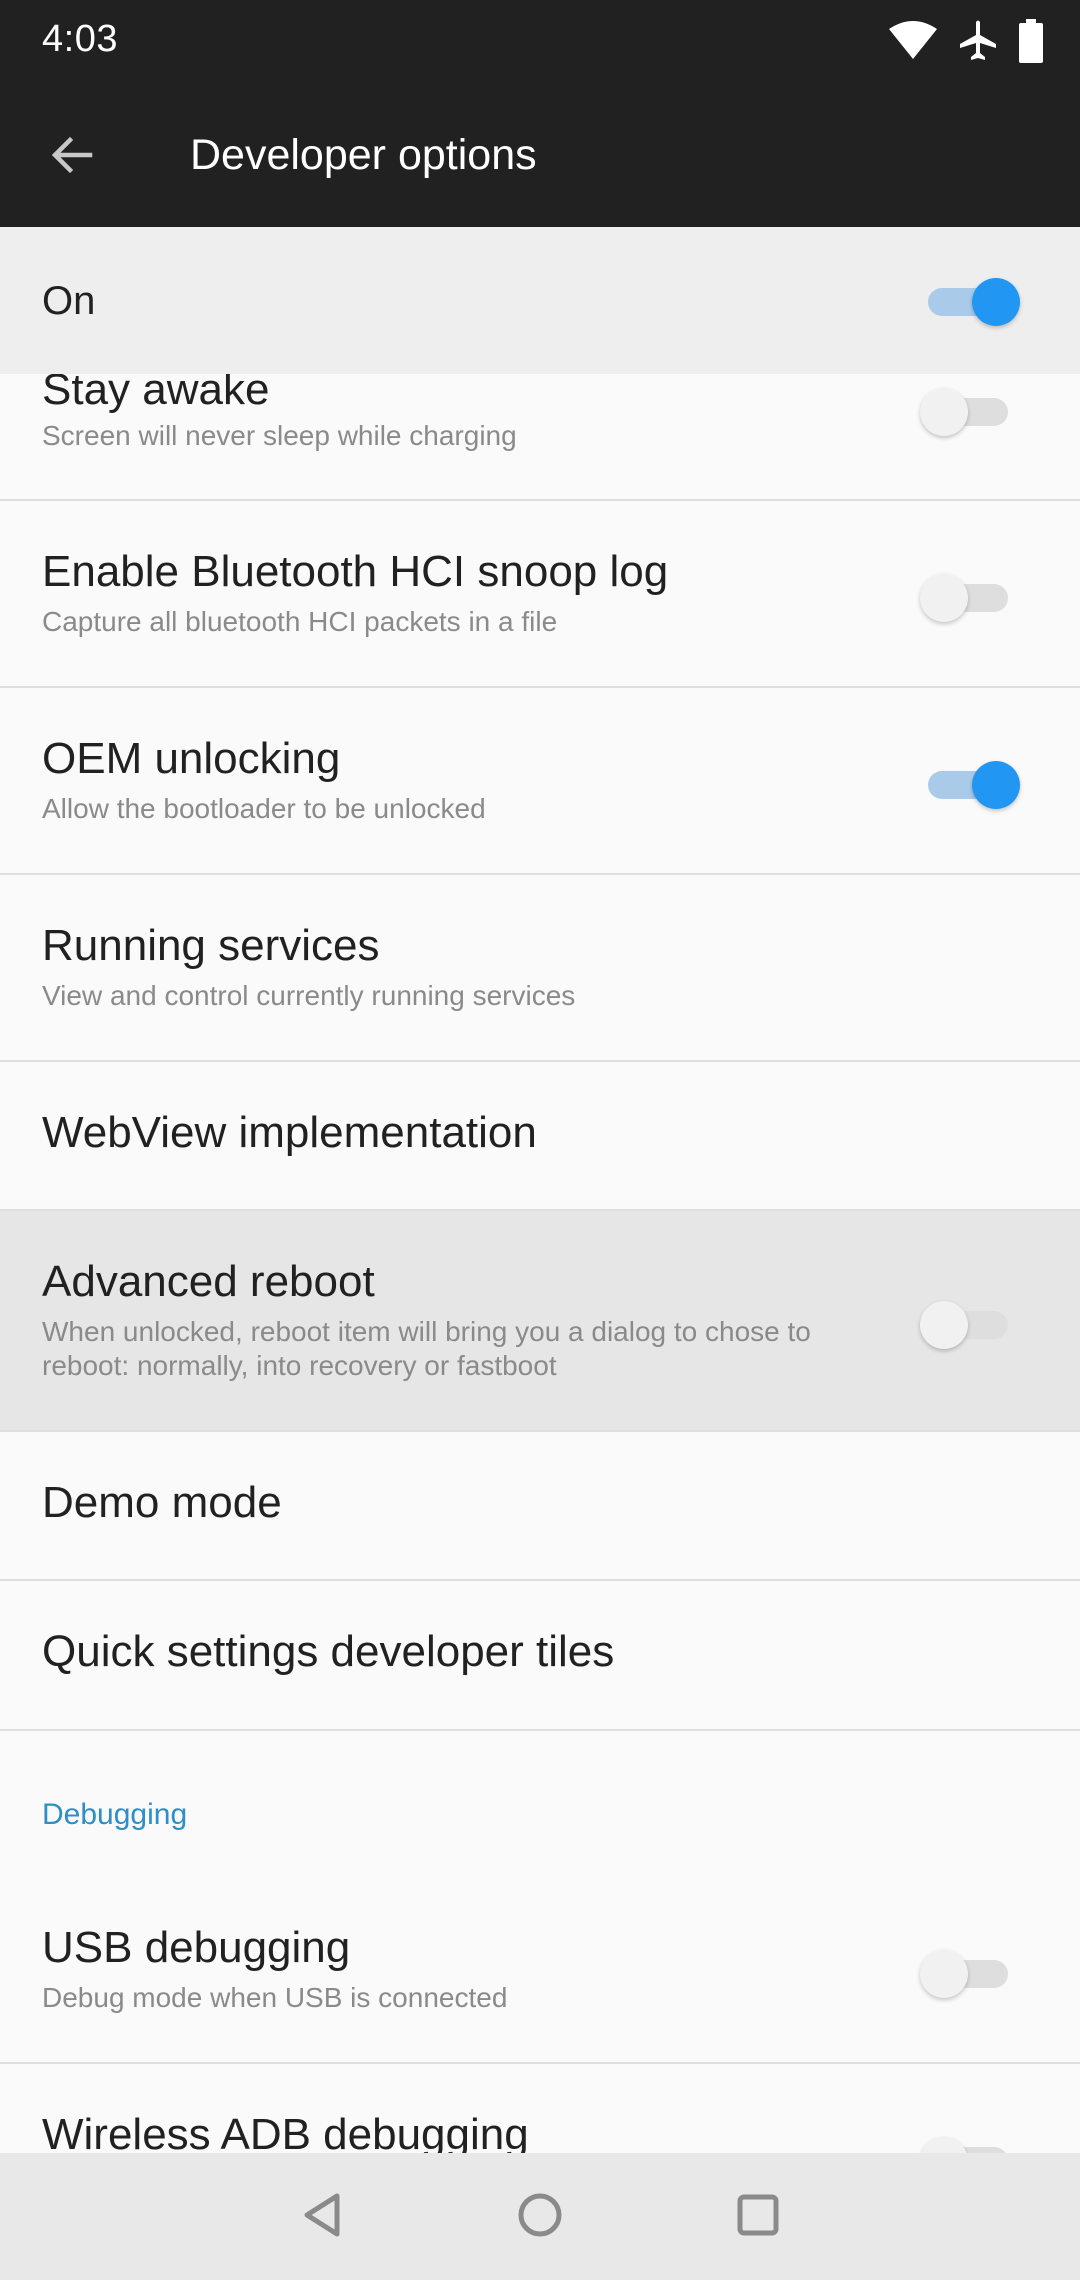 The image size is (1080, 2280). What do you see at coordinates (264, 808) in the screenshot?
I see `setting-summary: Allow the bootloader to be unlocked` at bounding box center [264, 808].